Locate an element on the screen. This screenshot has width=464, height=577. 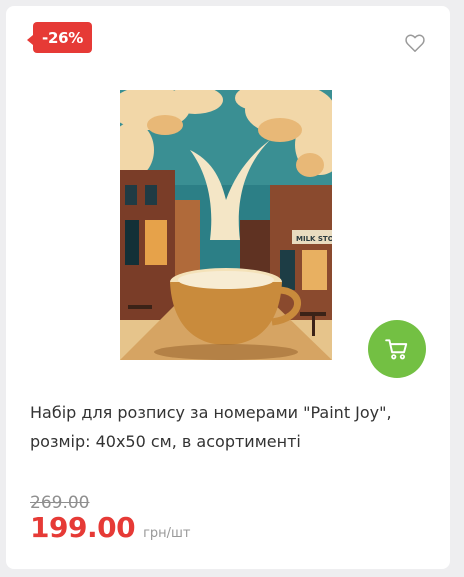
shopping-cart-icon is located at coordinates (396, 349).